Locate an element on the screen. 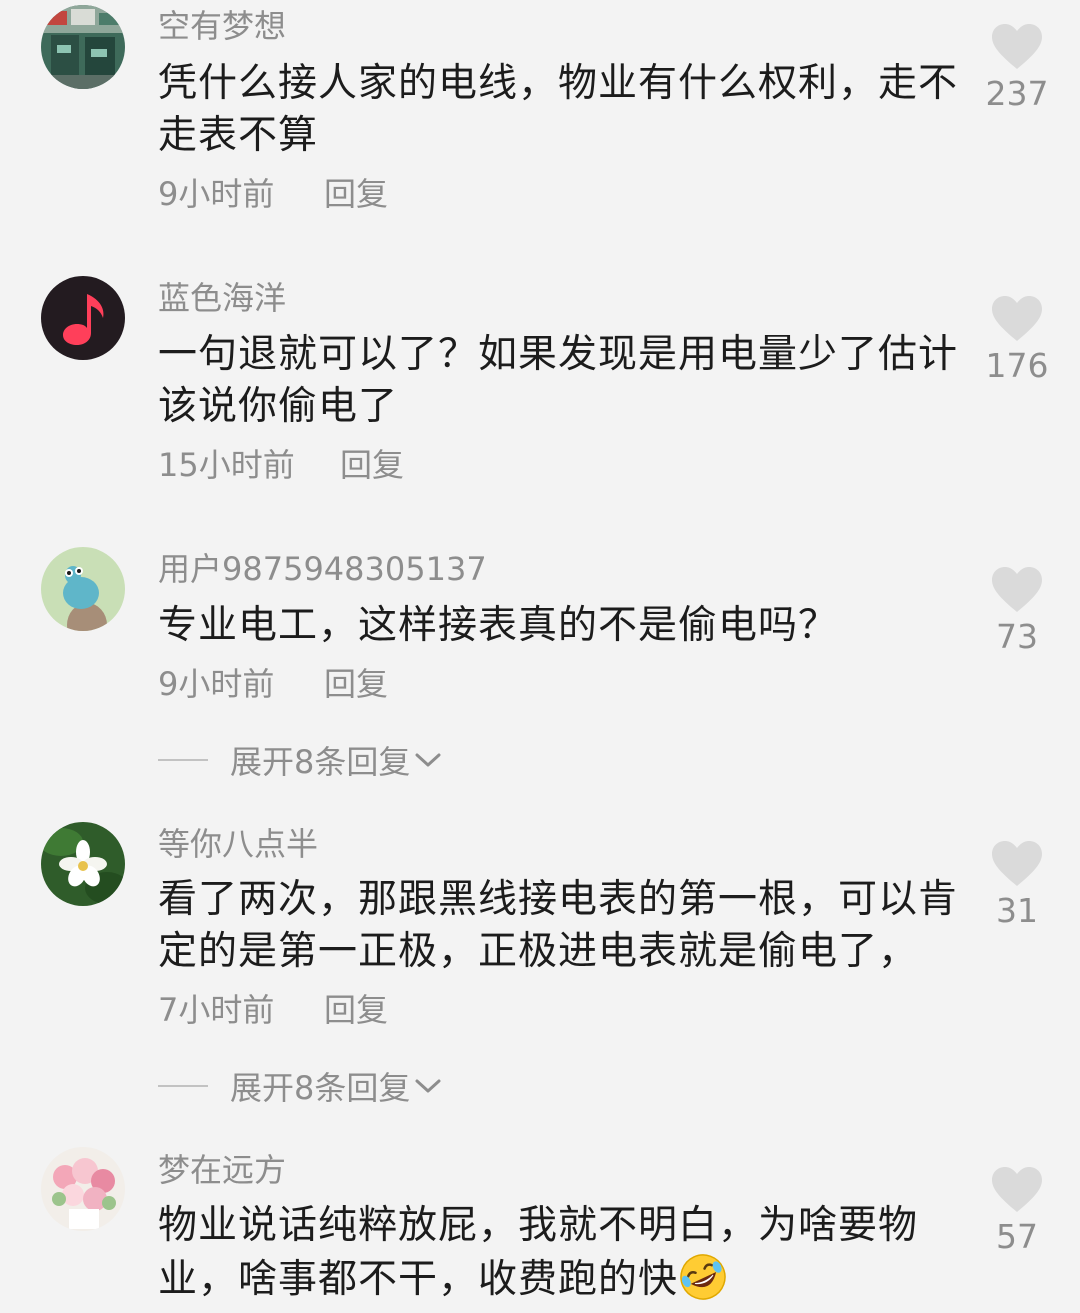 The height and width of the screenshot is (1313, 1080). like-button: 31 is located at coordinates (1017, 886).